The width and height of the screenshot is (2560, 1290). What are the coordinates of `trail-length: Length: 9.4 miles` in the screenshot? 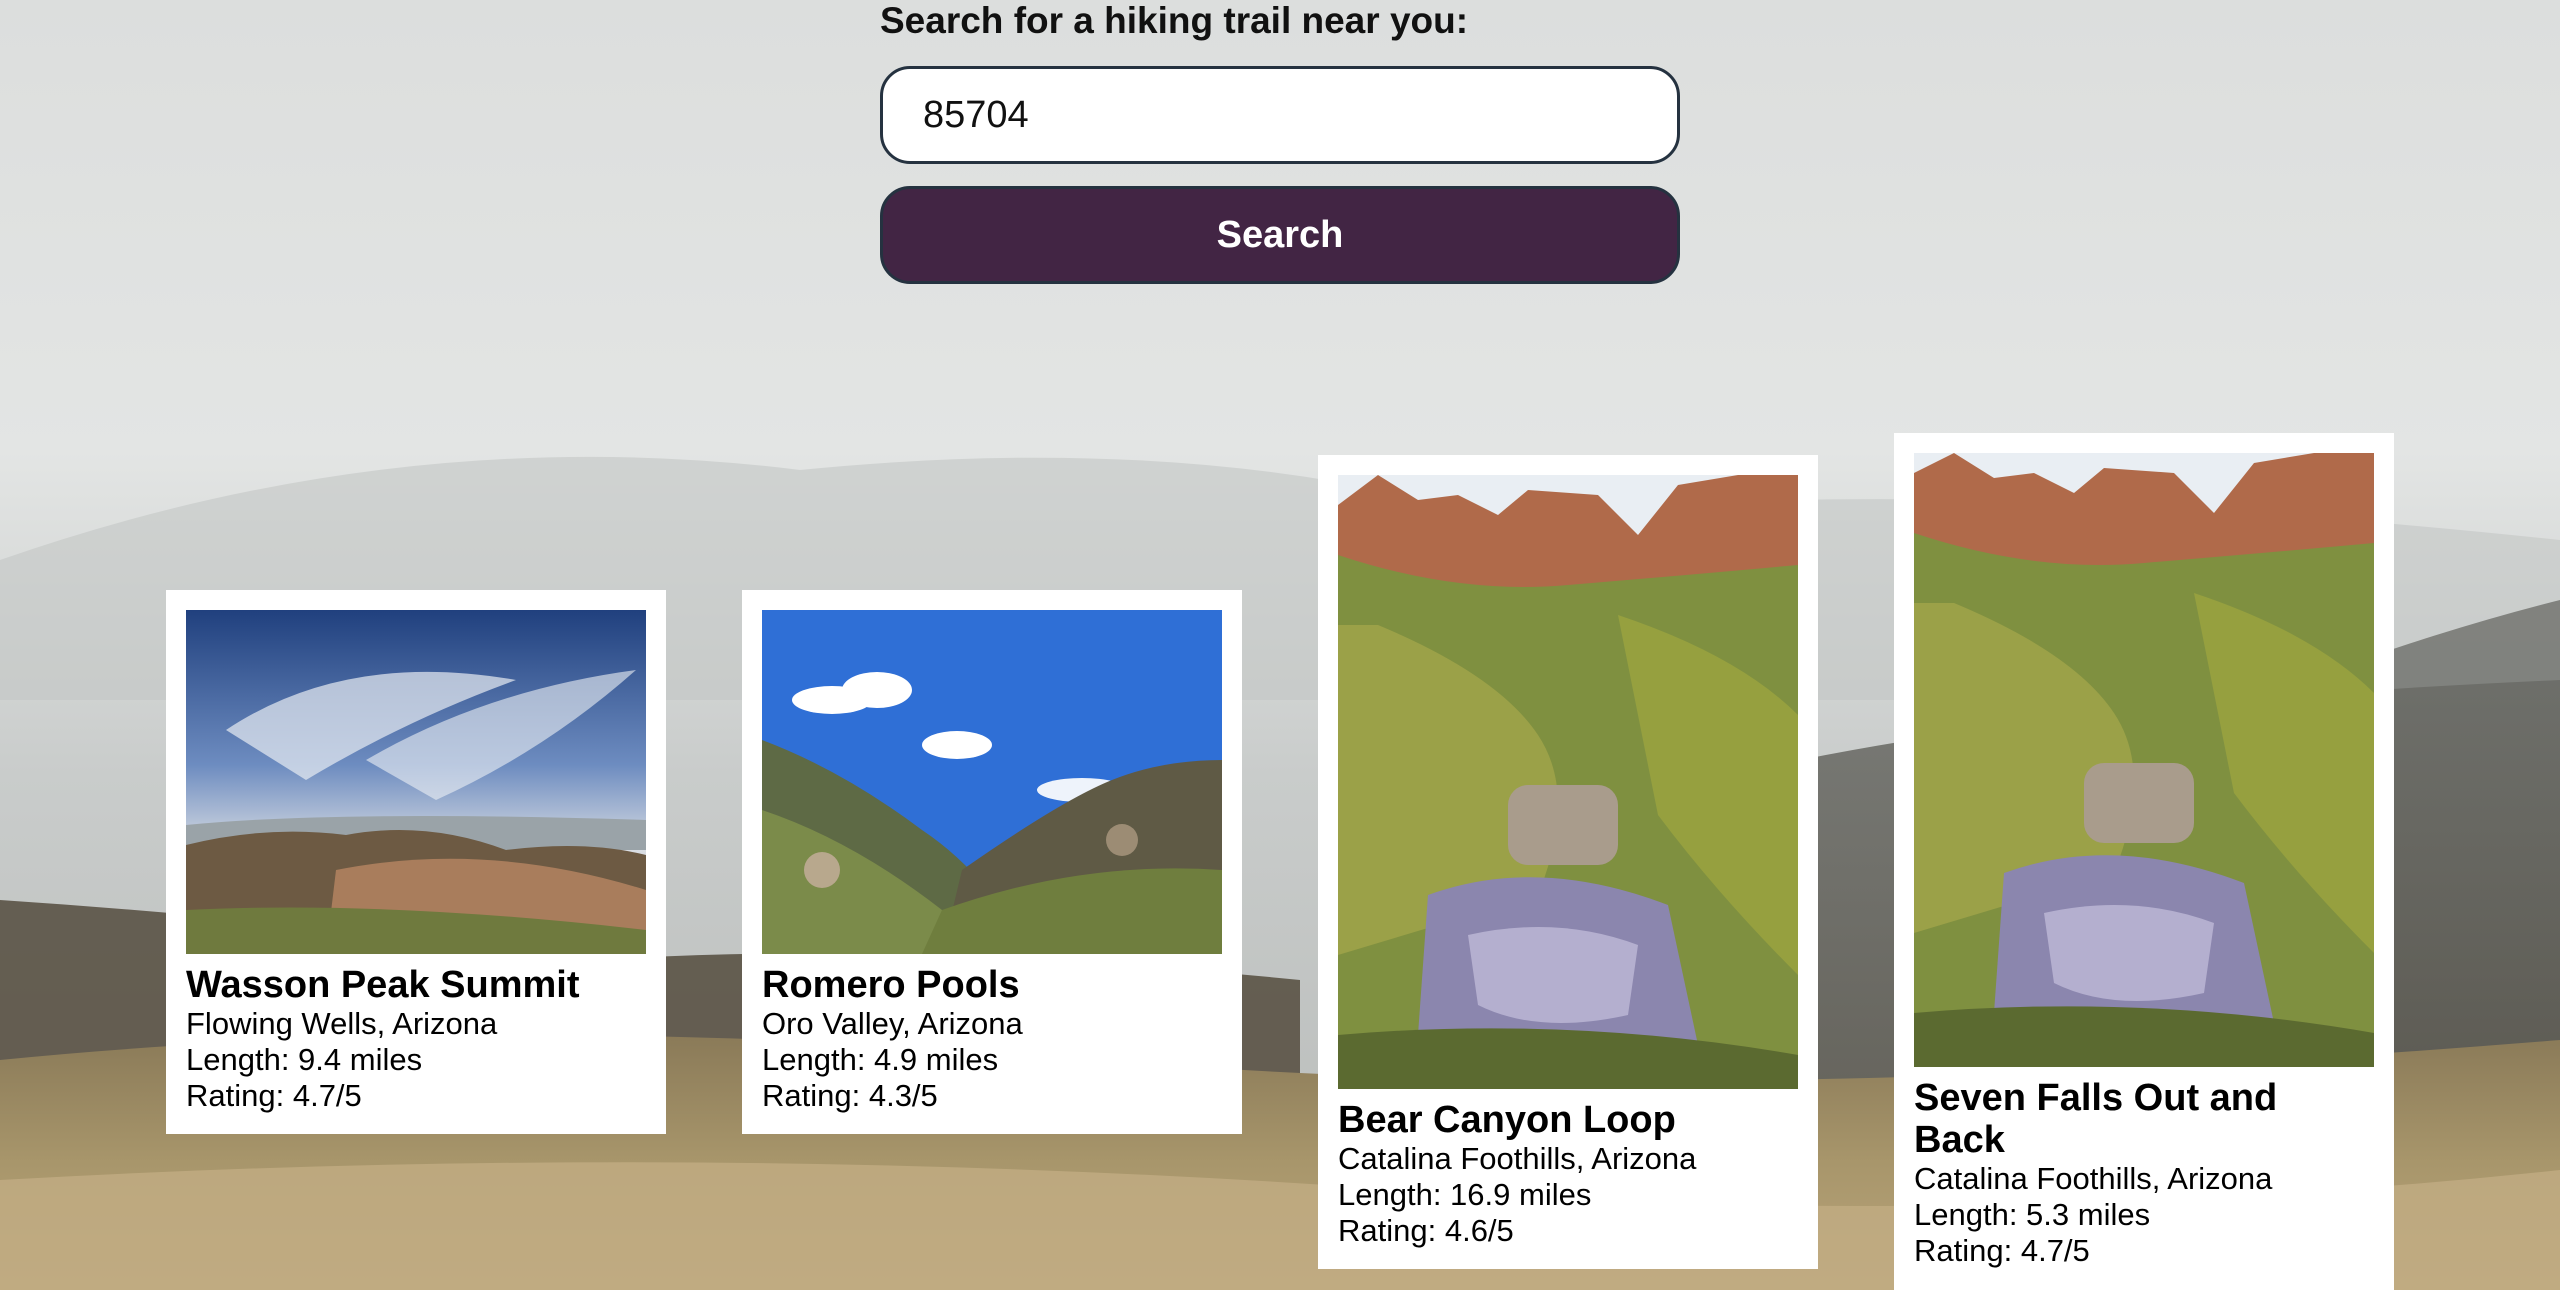 It's located at (304, 1059).